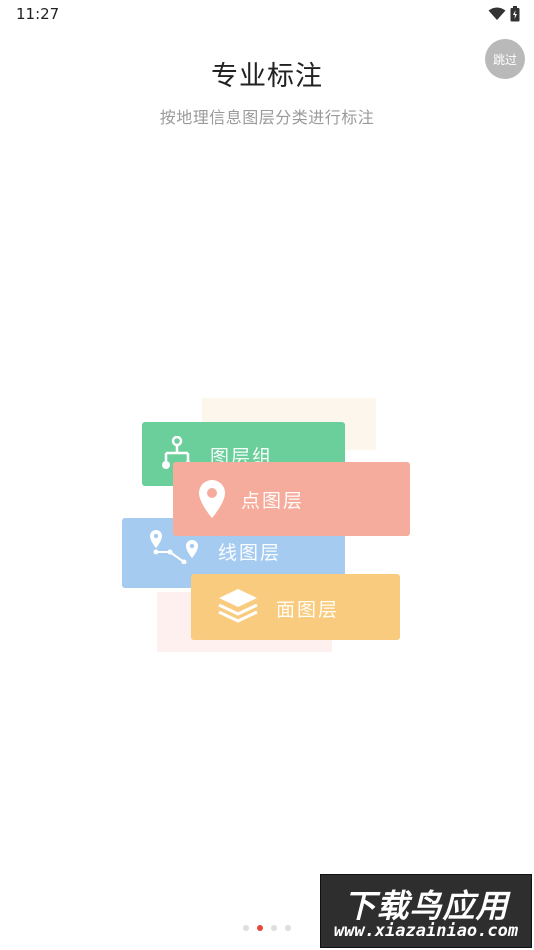 The image size is (534, 950). What do you see at coordinates (273, 501) in the screenshot?
I see `point-layer-label: 点图层` at bounding box center [273, 501].